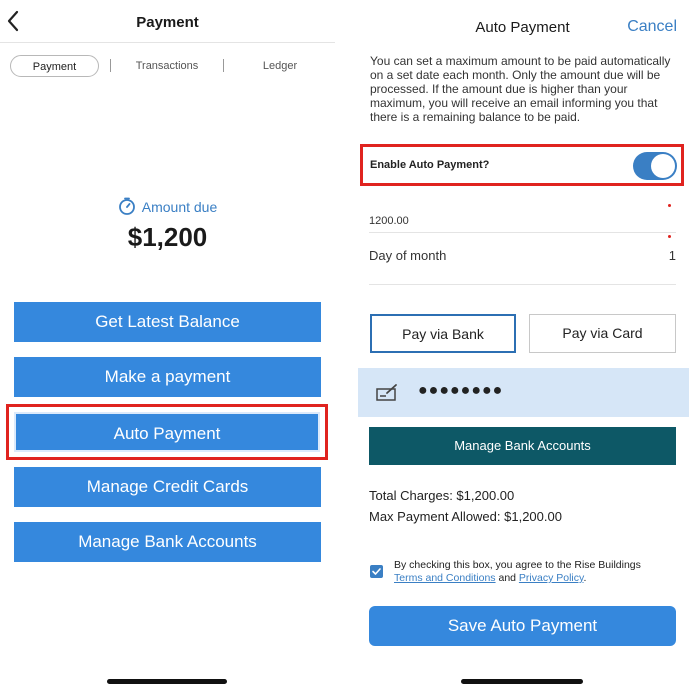 The height and width of the screenshot is (694, 697). What do you see at coordinates (167, 237) in the screenshot?
I see `amount-due-value: $1,200` at bounding box center [167, 237].